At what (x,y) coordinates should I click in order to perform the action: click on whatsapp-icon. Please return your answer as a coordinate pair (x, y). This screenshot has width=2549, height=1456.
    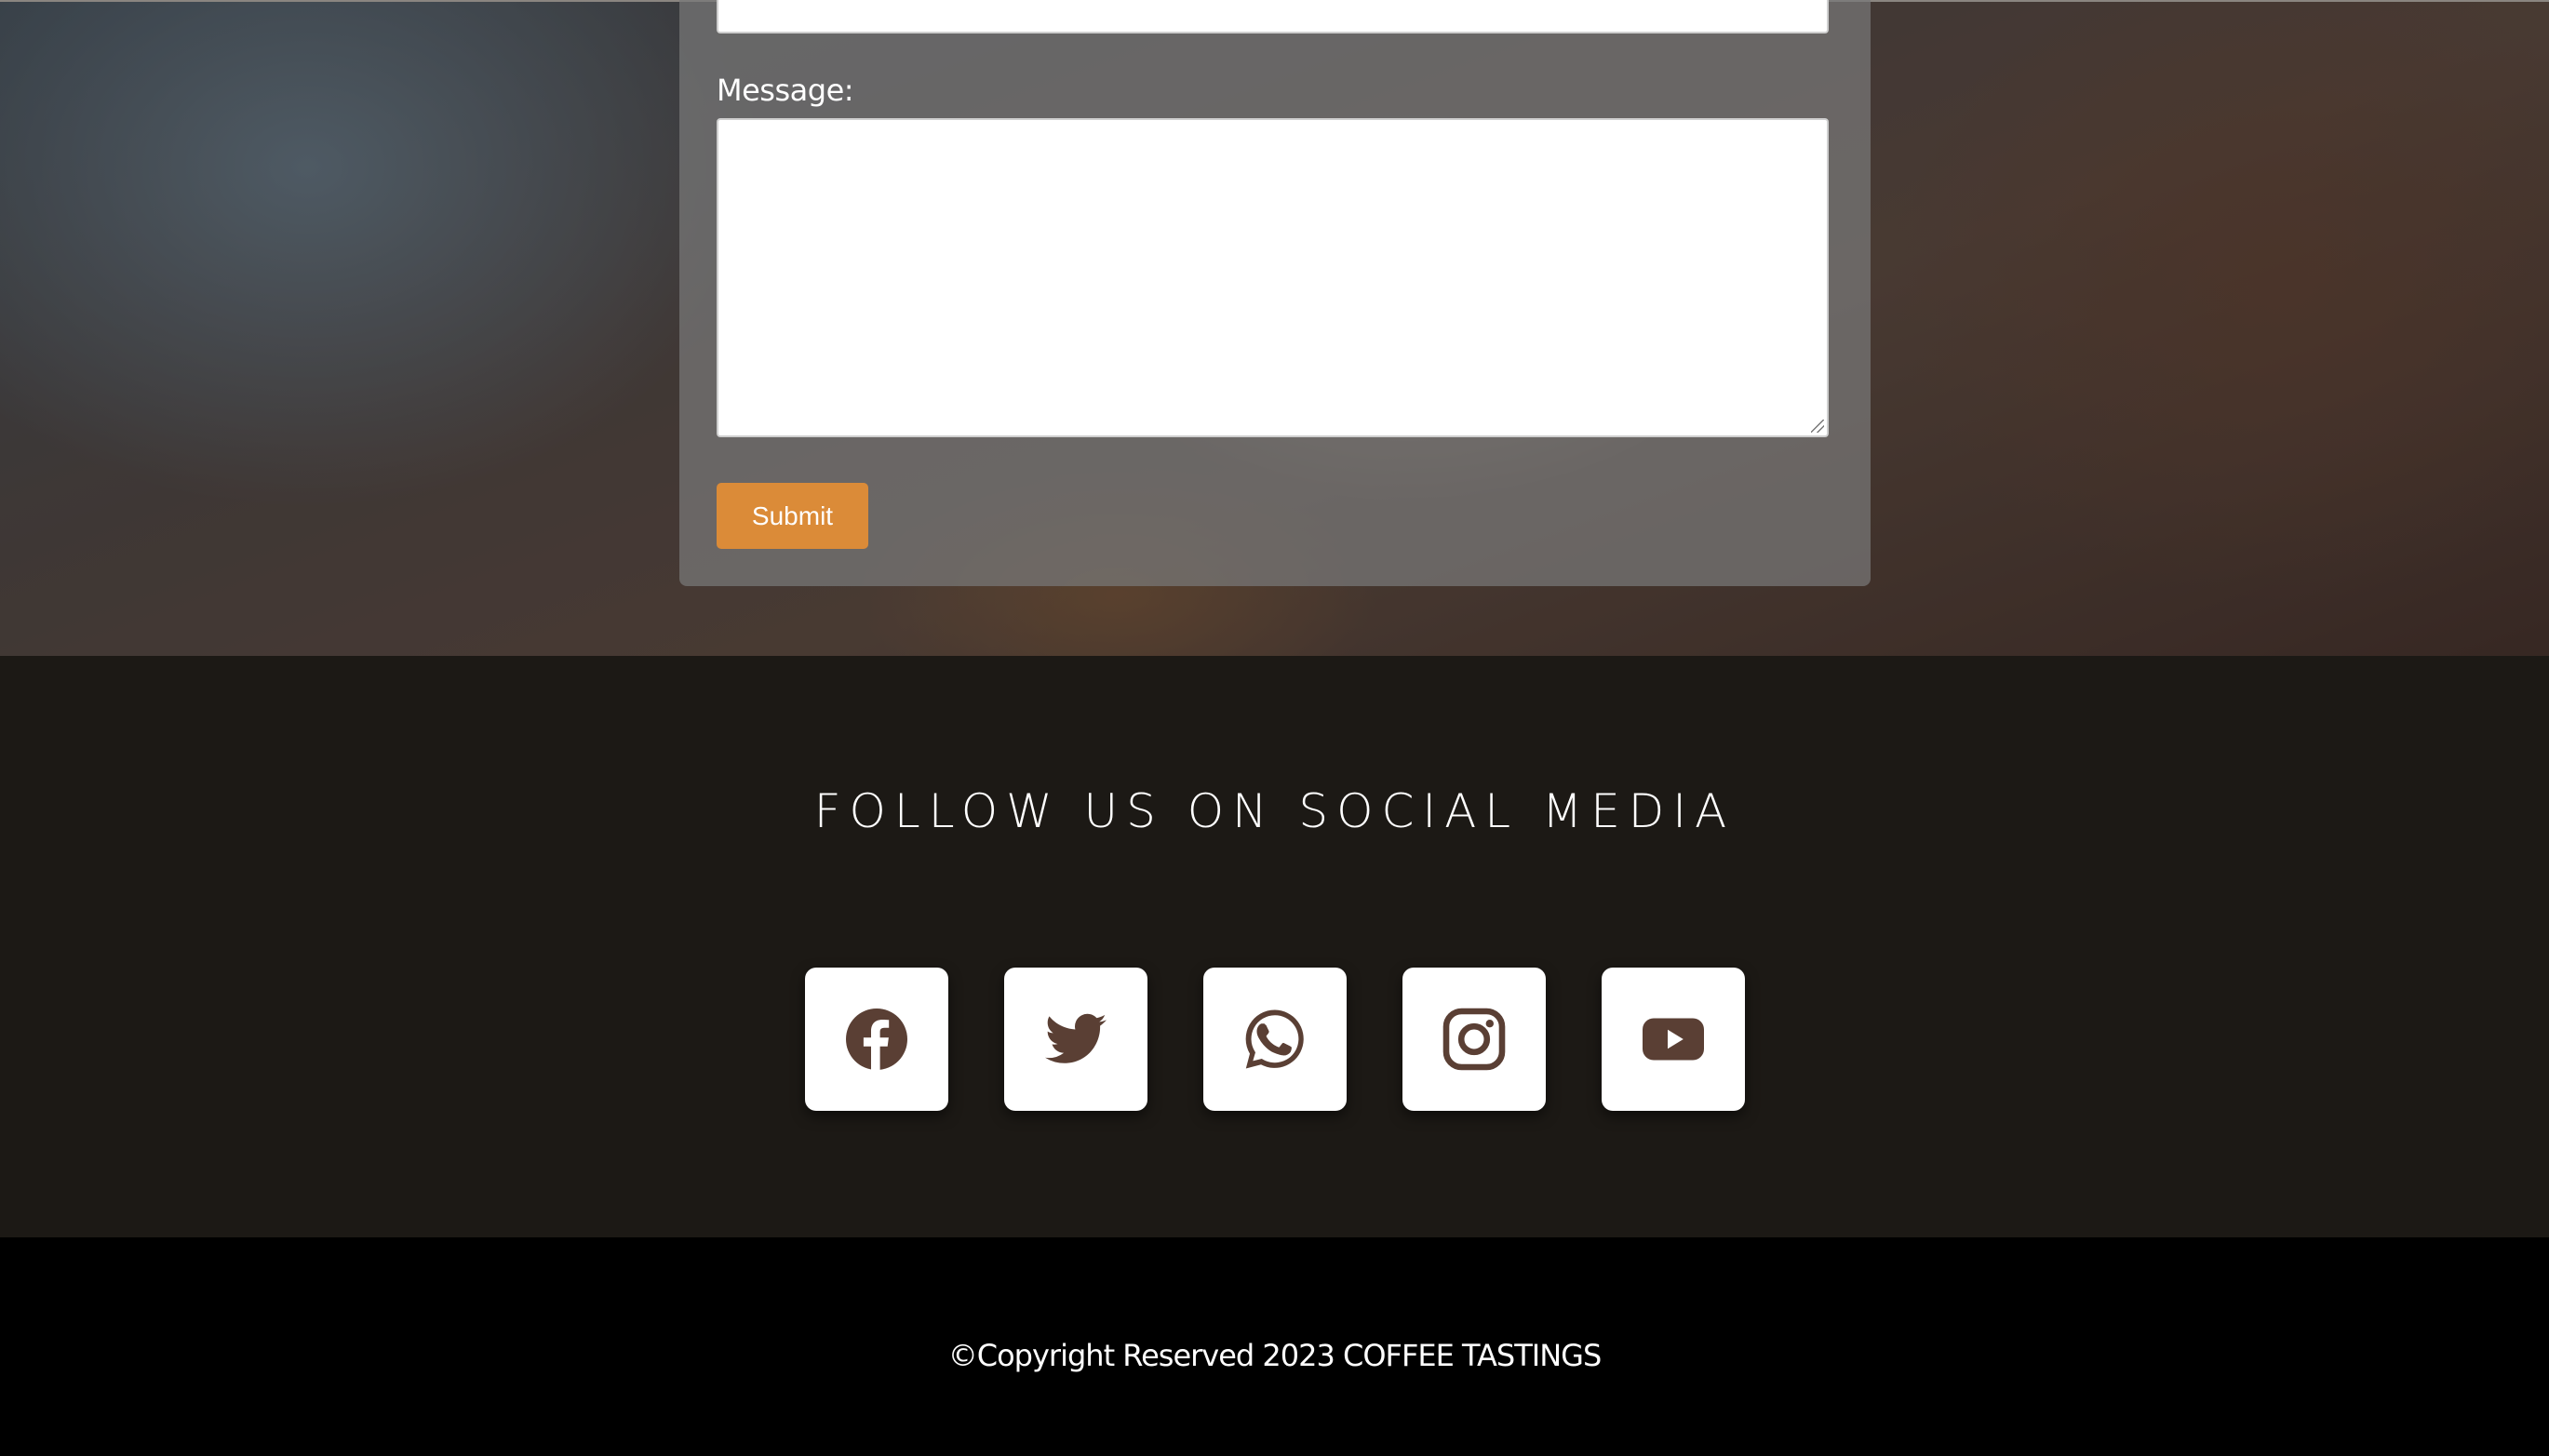
    Looking at the image, I should click on (1274, 1039).